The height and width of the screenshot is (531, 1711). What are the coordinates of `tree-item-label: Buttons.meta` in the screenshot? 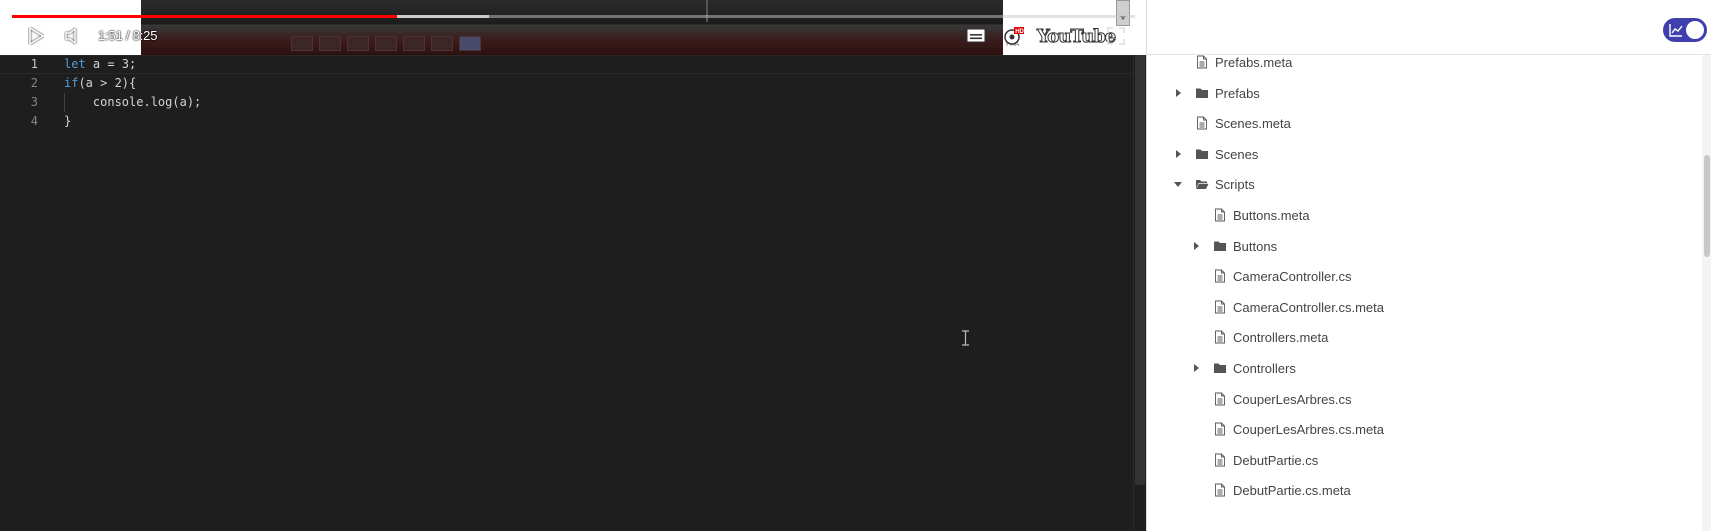 It's located at (1271, 215).